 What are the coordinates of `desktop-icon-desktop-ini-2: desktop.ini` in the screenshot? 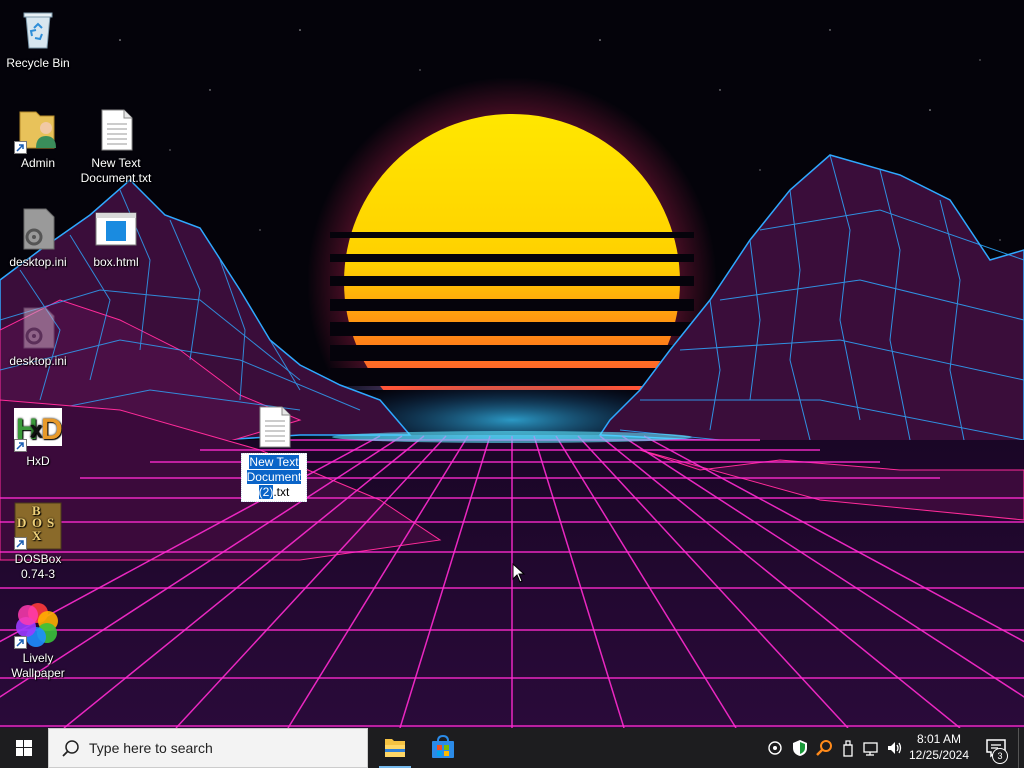 It's located at (38, 336).